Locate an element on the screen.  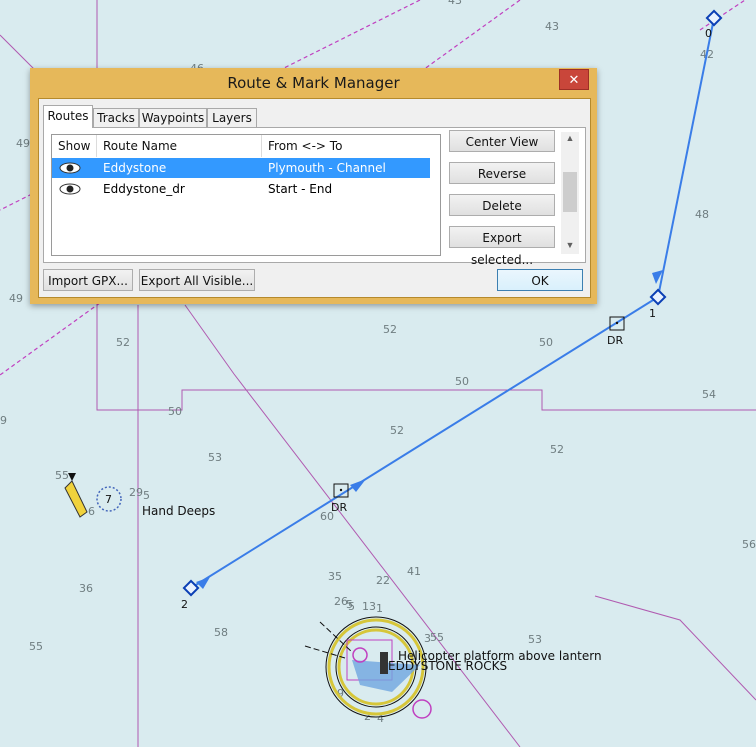
sounding: 48 is located at coordinates (702, 214).